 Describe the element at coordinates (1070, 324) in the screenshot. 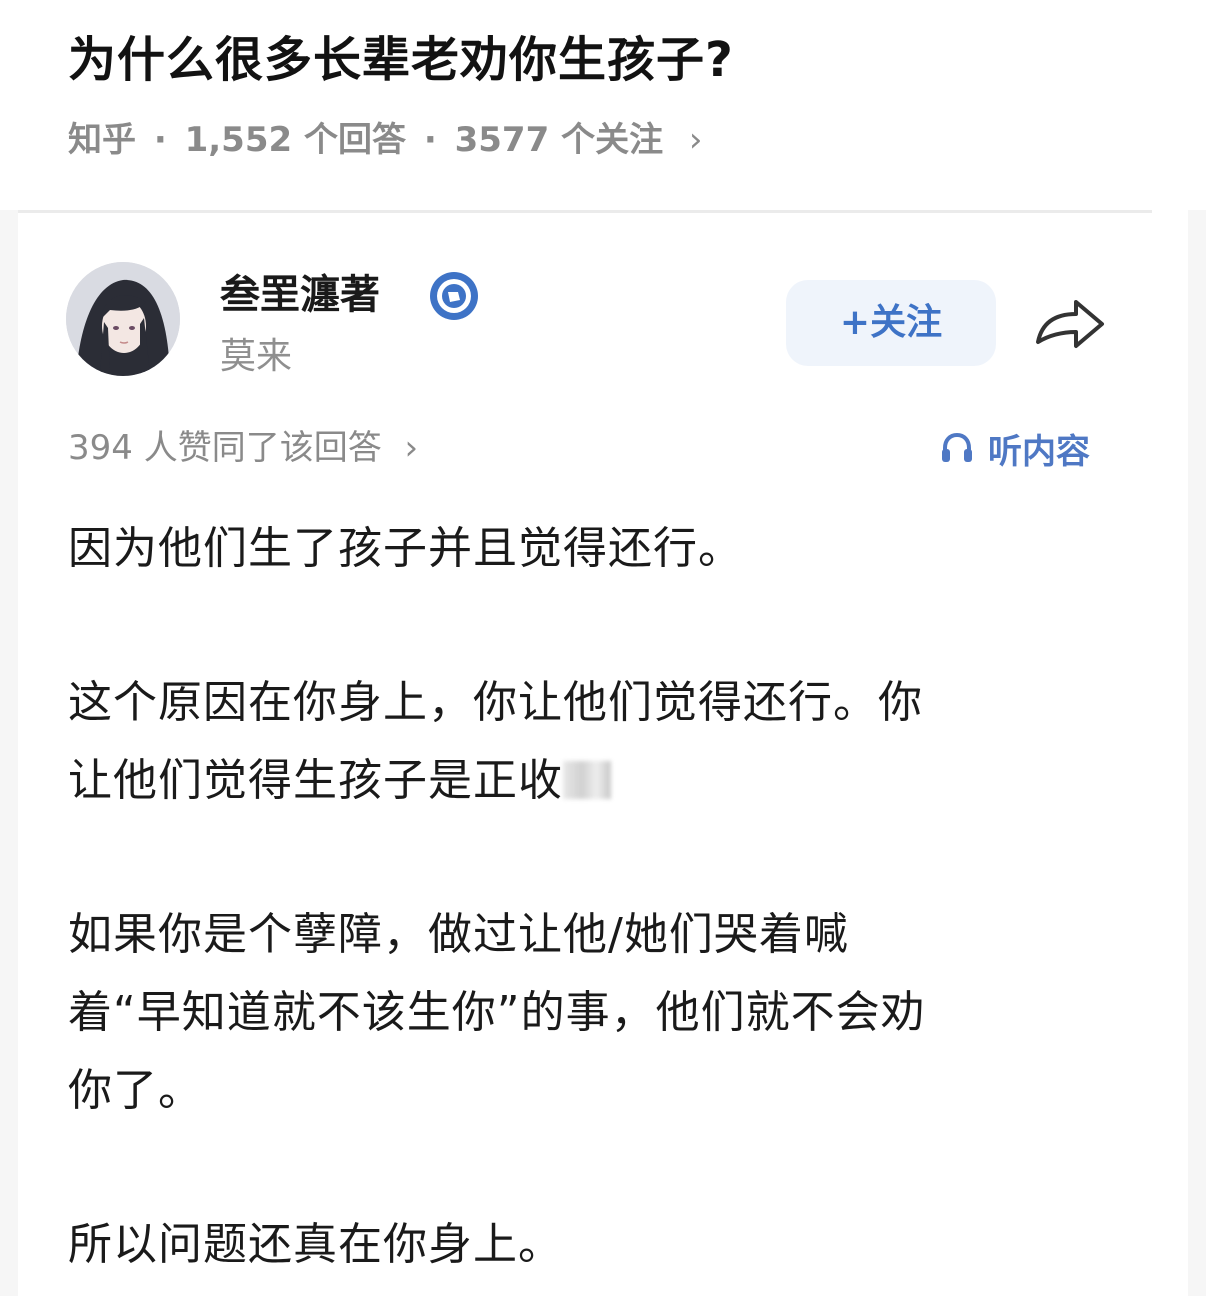

I see `share-arrow-icon` at that location.